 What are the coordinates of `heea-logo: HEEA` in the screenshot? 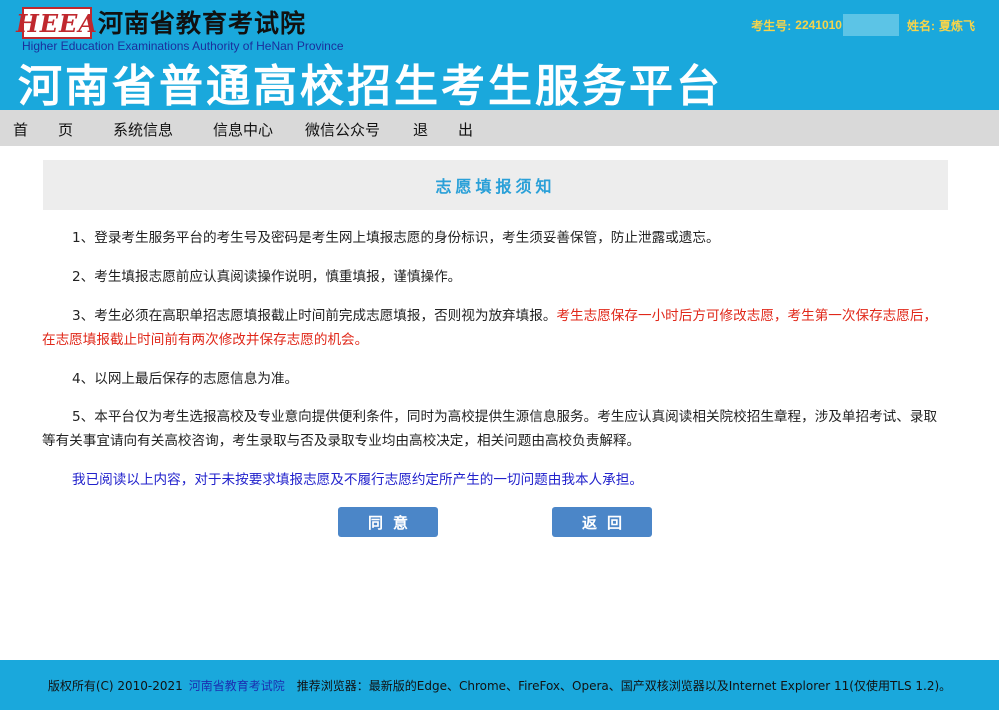 It's located at (56, 23).